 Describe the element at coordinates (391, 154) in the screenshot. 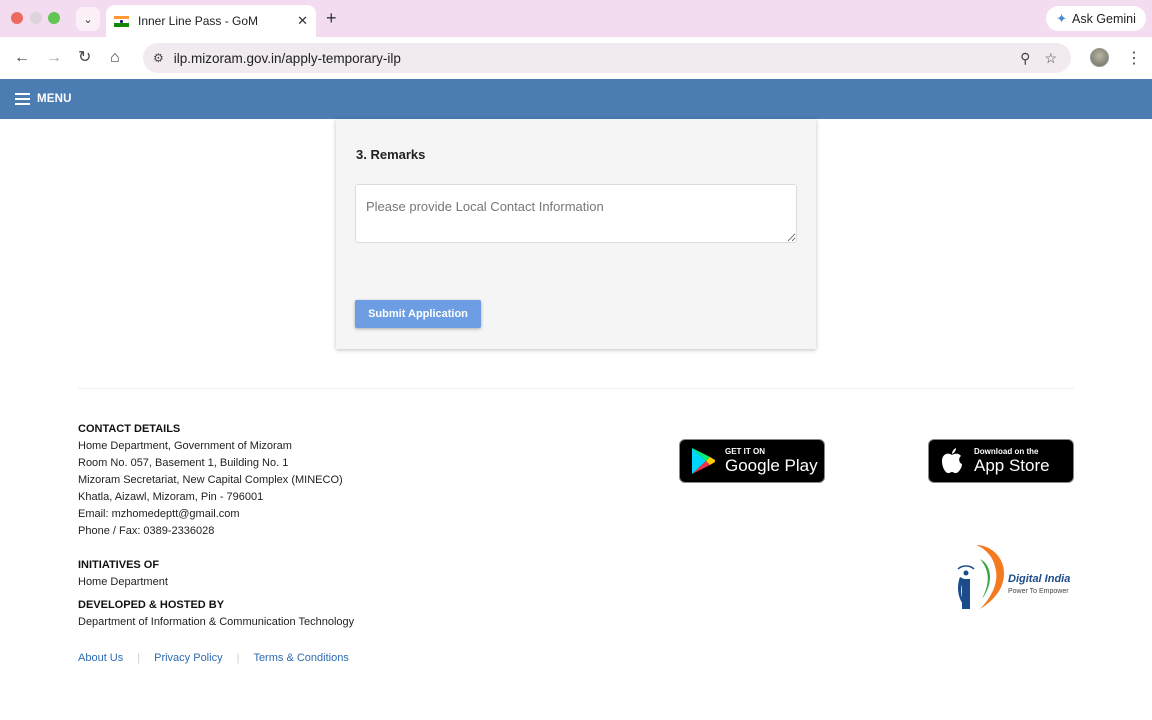

I see `section-title: 3. Remarks` at that location.